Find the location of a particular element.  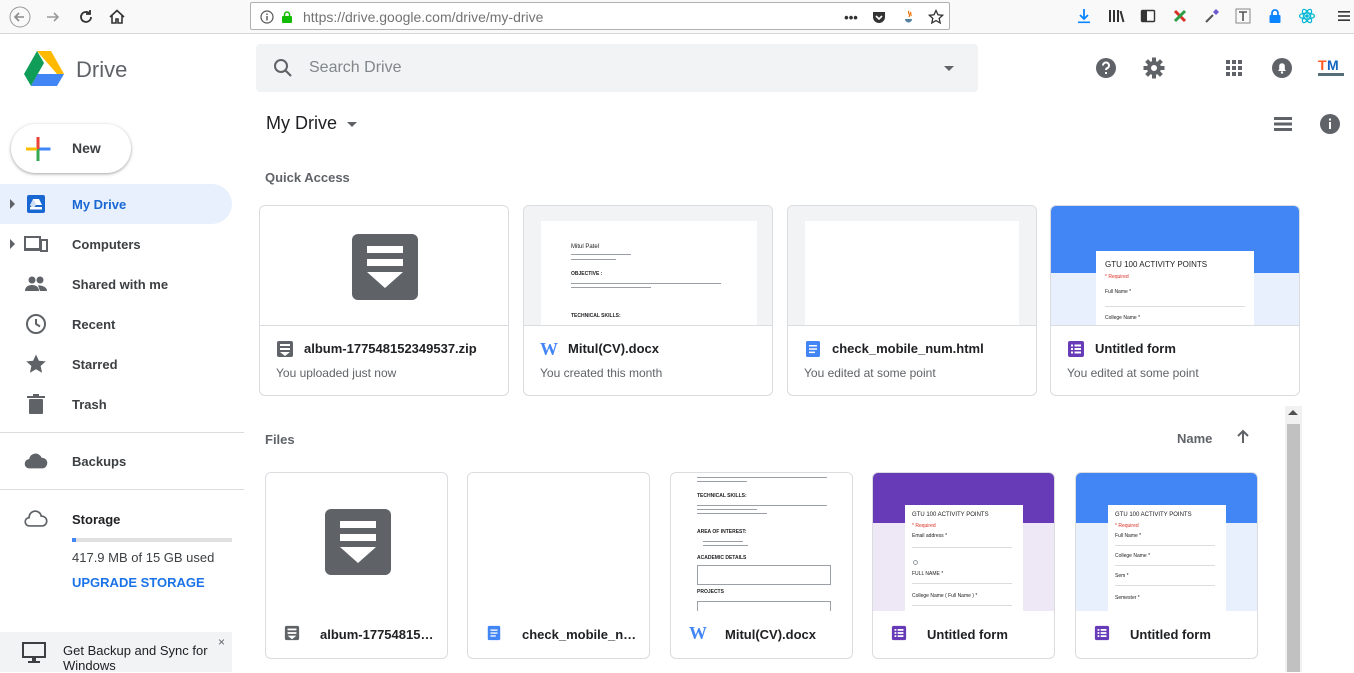

new-button: New is located at coordinates (71, 148).